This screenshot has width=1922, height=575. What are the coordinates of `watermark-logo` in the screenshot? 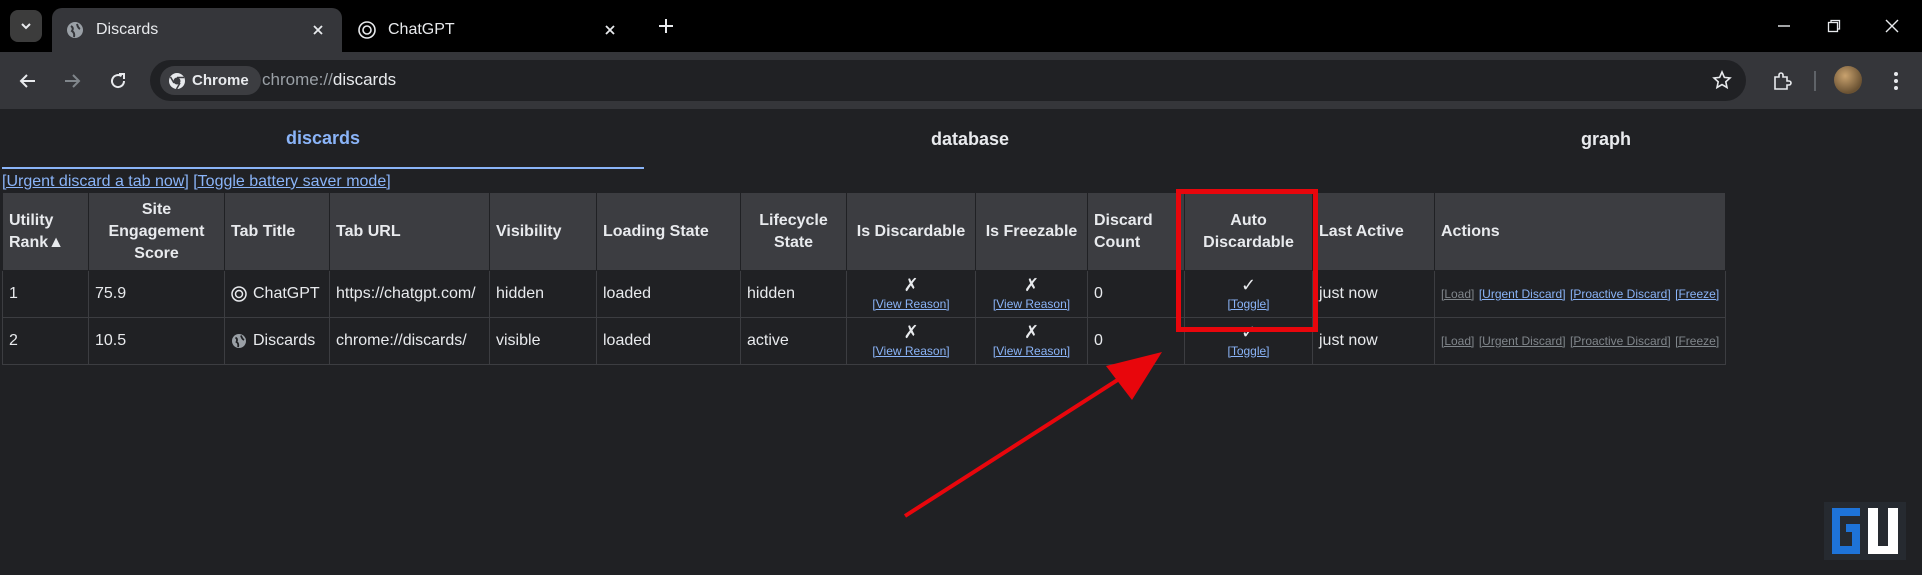 It's located at (1865, 531).